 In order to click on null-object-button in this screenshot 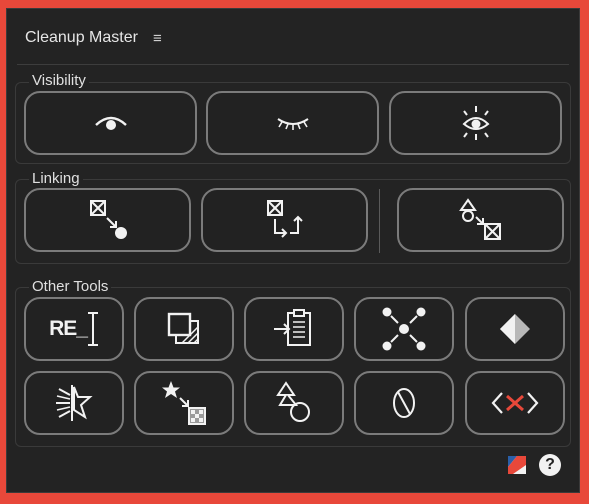, I will do `click(404, 403)`.